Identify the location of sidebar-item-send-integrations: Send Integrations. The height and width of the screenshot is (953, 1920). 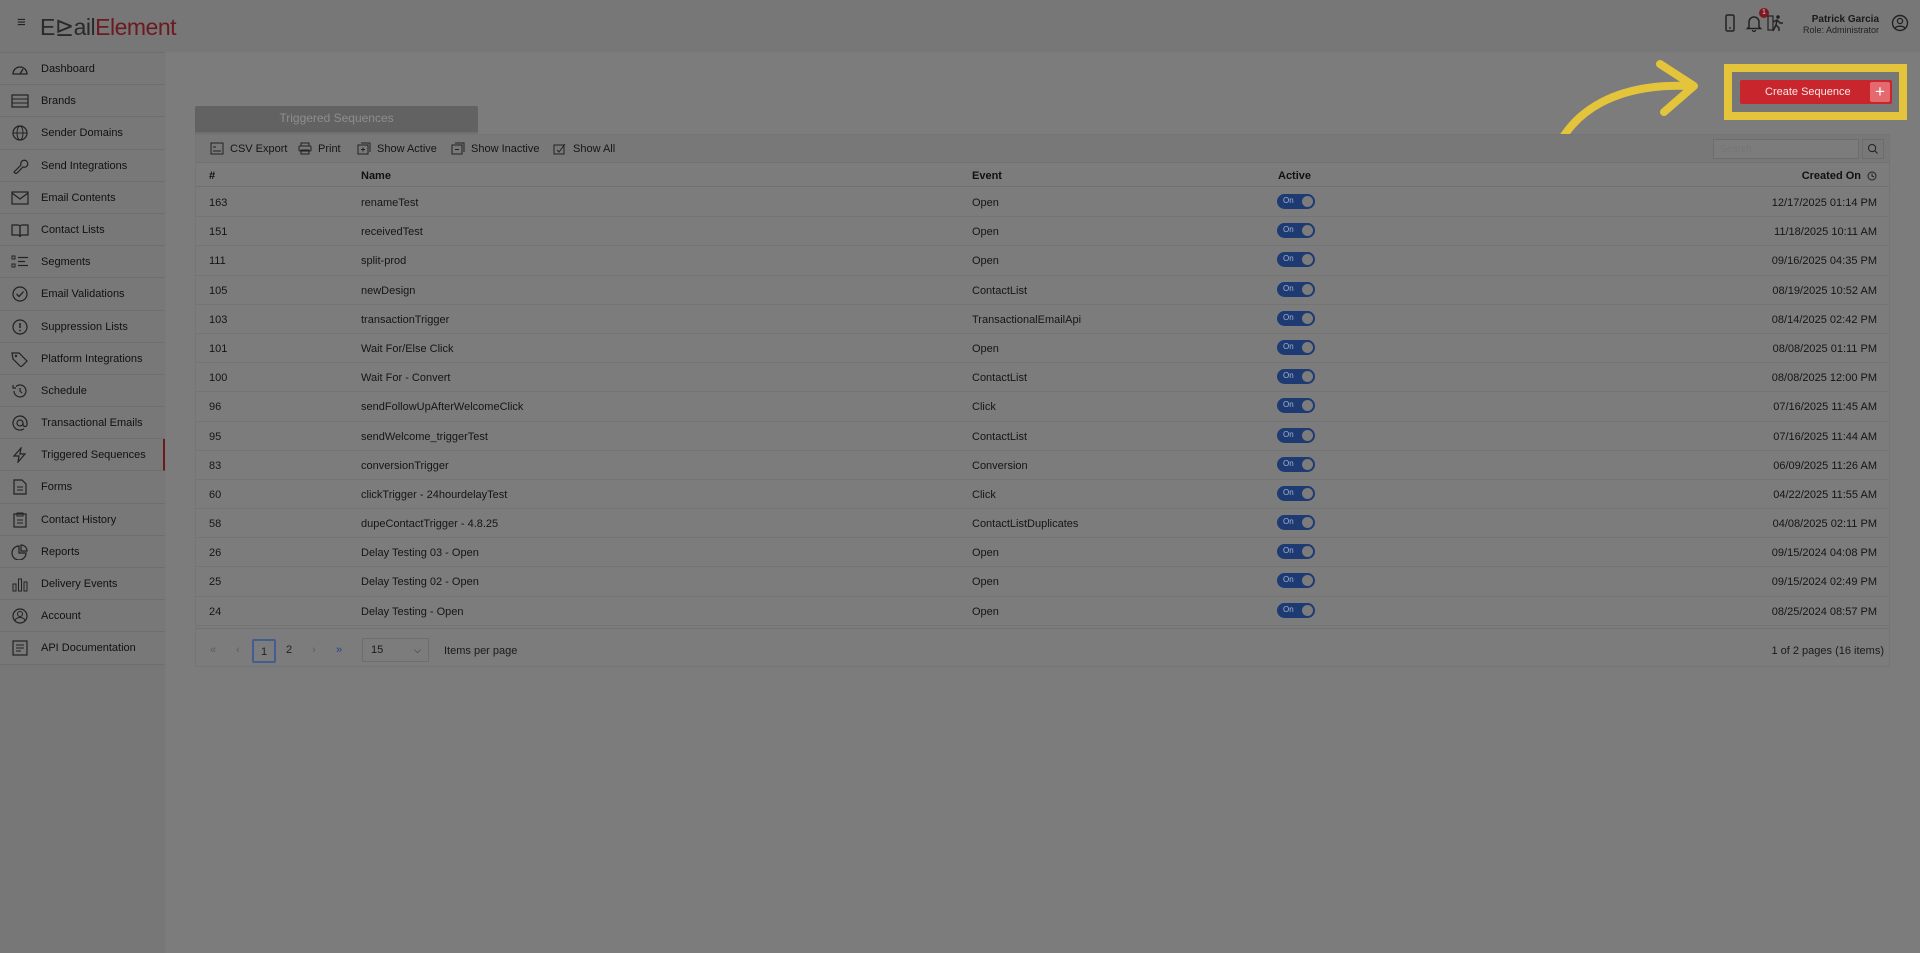
(82, 165).